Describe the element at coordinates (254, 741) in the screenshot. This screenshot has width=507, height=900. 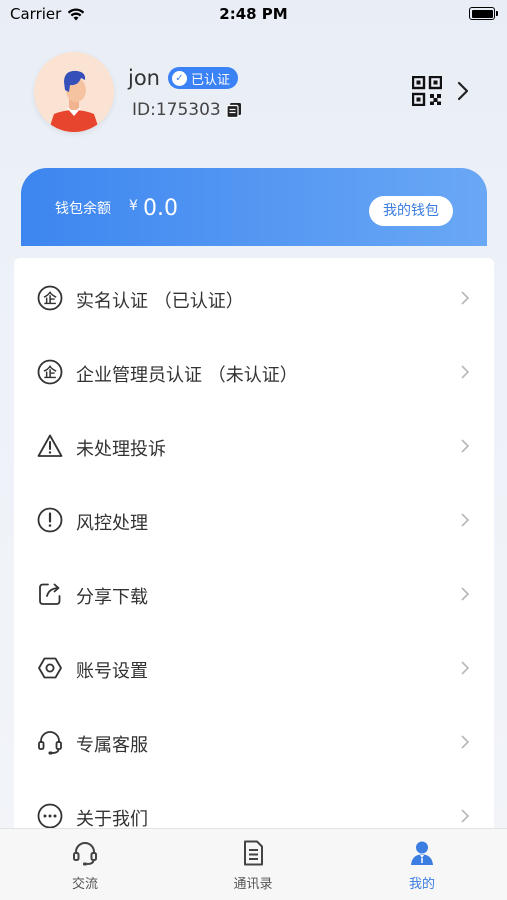
I see `menu-item-customer-service: 专属客服` at that location.